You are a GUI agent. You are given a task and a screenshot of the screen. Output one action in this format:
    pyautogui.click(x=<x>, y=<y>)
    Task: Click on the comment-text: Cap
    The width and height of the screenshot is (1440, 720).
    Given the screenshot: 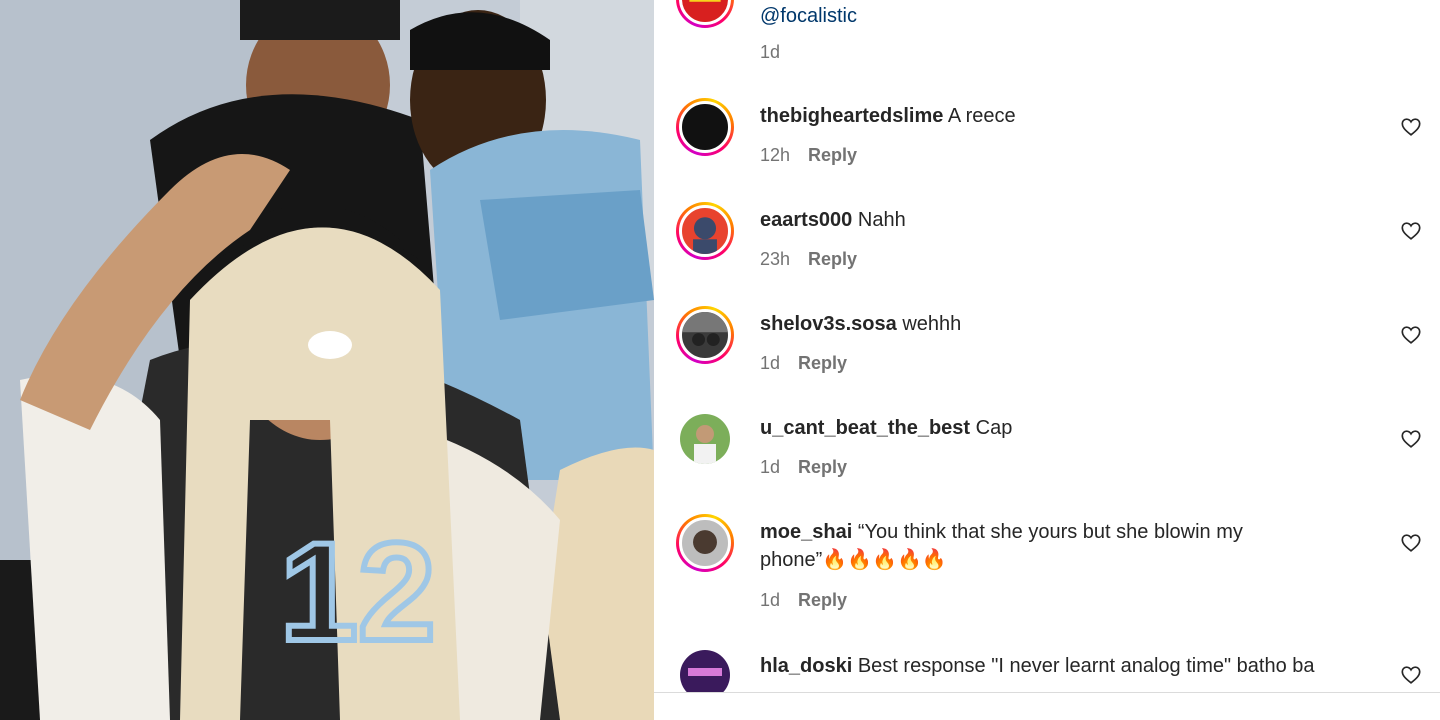 What is the action you would take?
    pyautogui.click(x=994, y=428)
    